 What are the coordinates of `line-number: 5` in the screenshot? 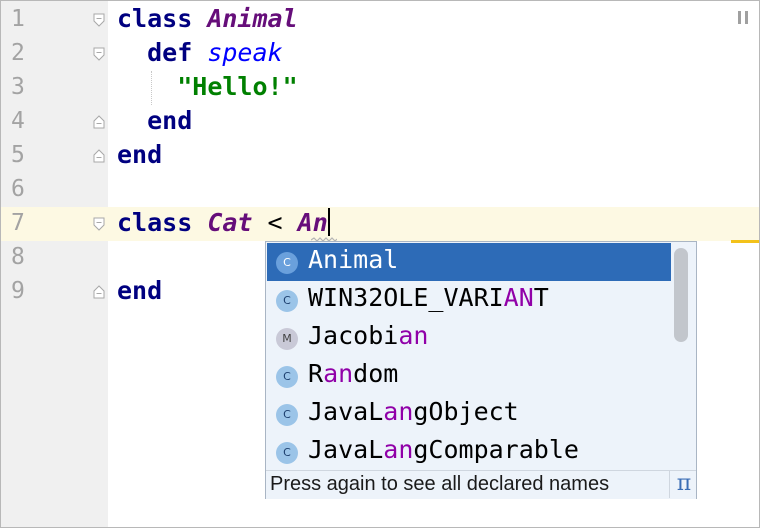 It's located at (18, 155).